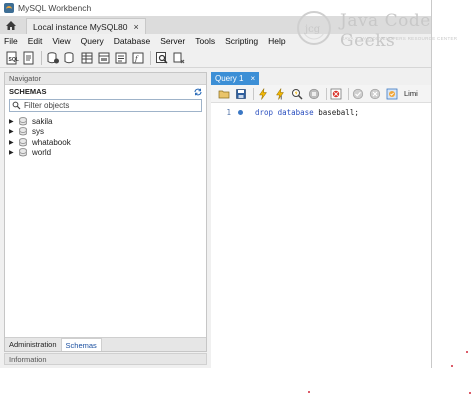 The image size is (474, 402). I want to click on query-tab-bar: Query 1 ×, so click(321, 78).